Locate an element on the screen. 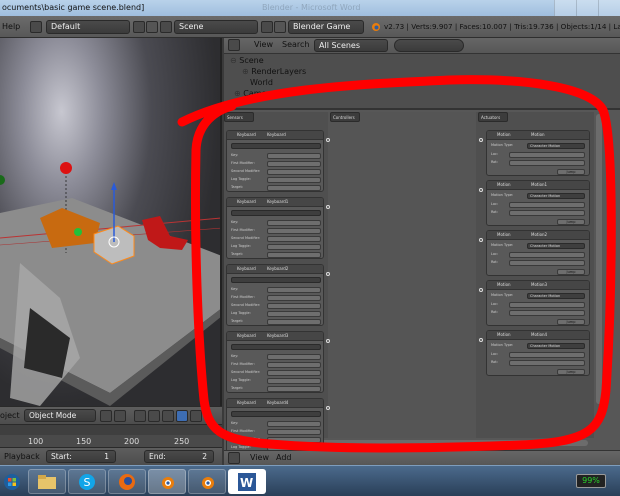  logic-scrollbar is located at coordinates (599, 259).